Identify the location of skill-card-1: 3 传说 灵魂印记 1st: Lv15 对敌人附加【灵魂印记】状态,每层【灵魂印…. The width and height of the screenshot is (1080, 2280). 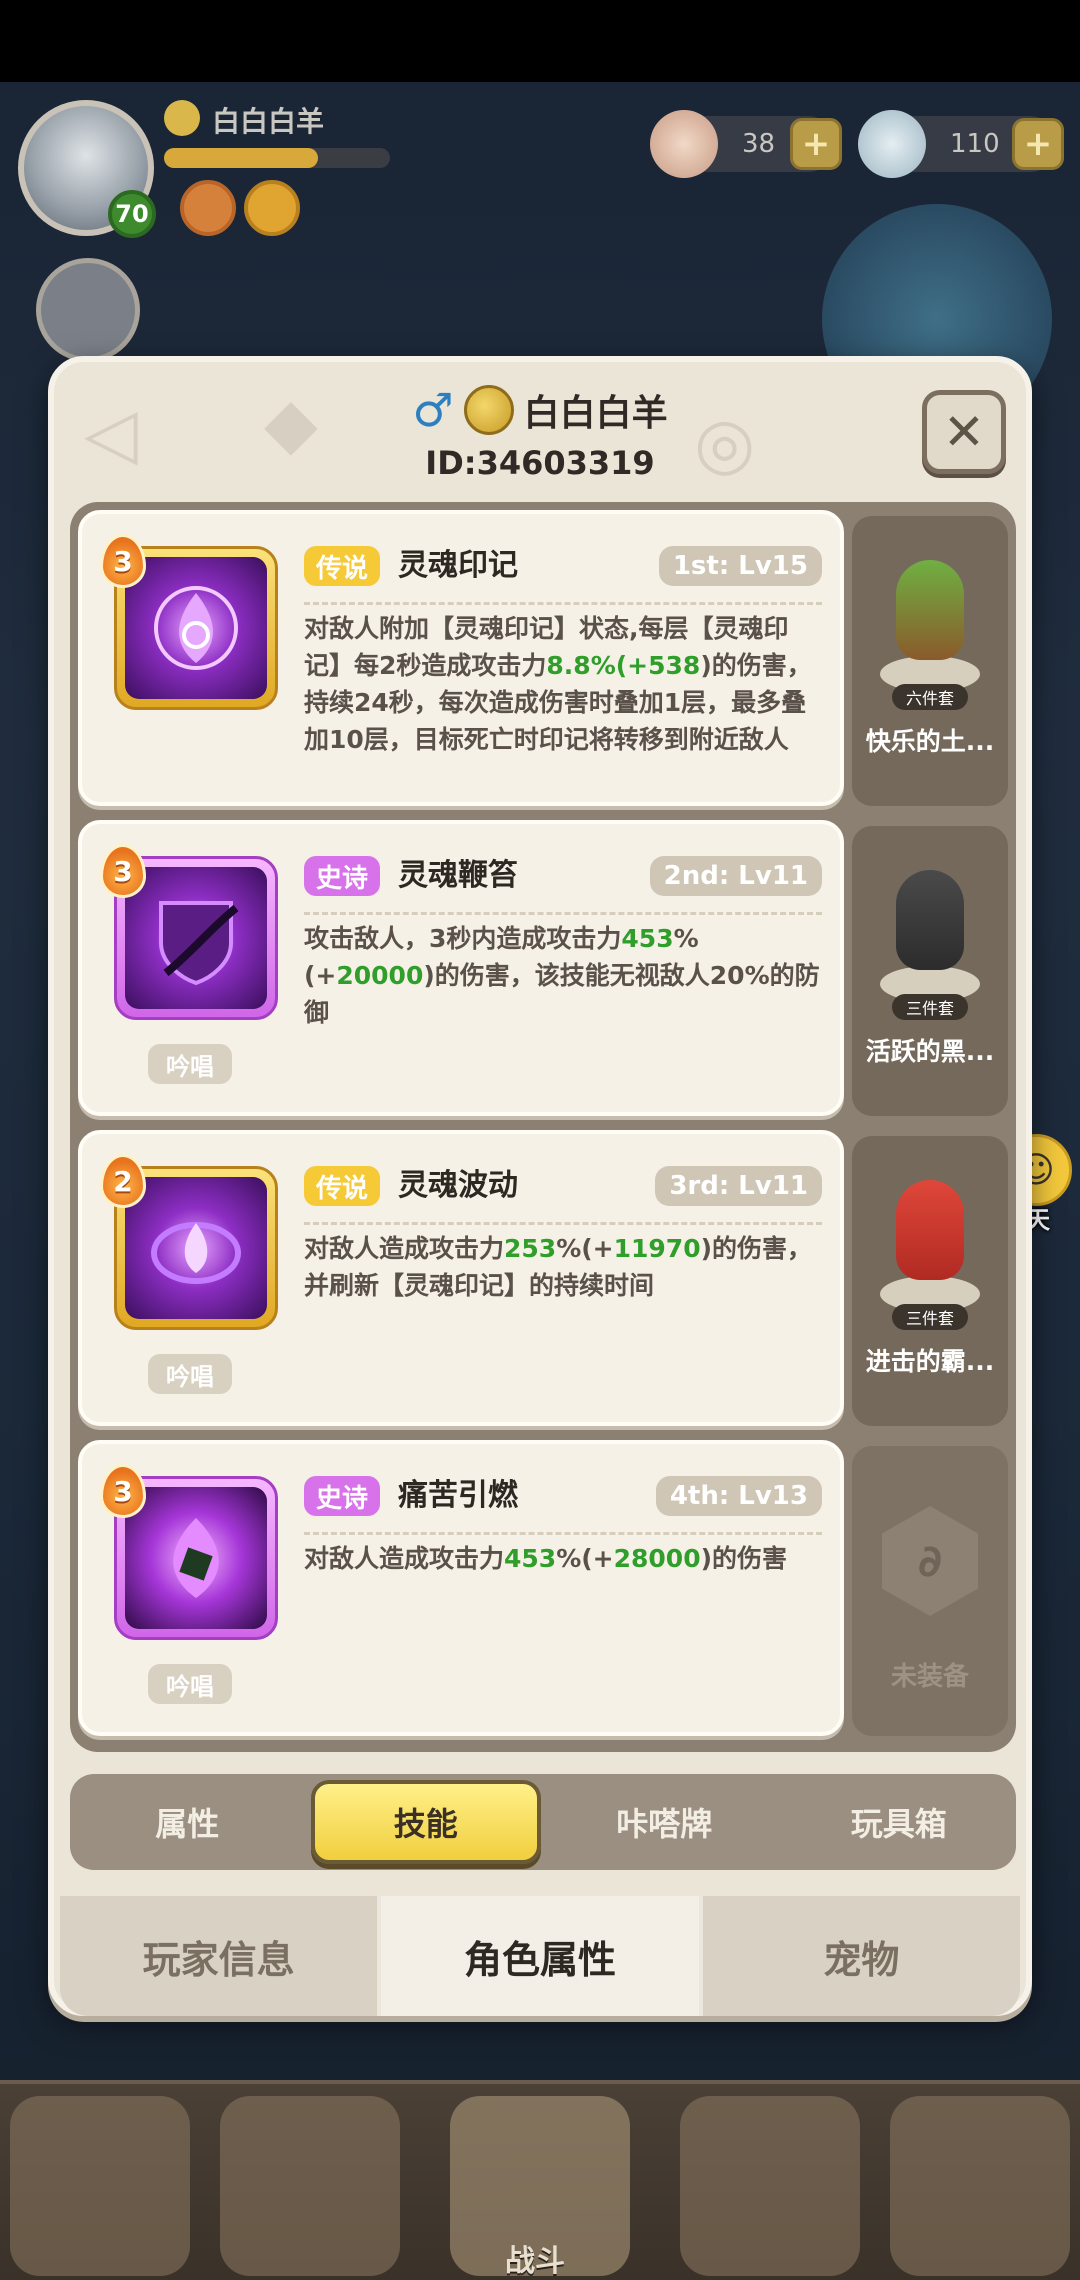
(461, 658).